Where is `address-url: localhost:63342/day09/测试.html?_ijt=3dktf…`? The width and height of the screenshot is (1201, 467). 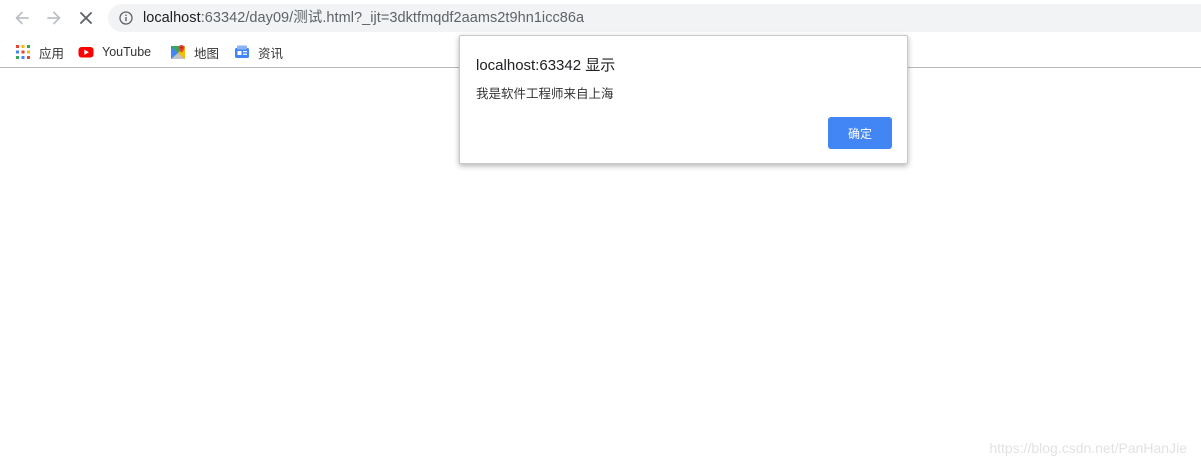 address-url: localhost:63342/day09/测试.html?_ijt=3dktf… is located at coordinates (363, 18).